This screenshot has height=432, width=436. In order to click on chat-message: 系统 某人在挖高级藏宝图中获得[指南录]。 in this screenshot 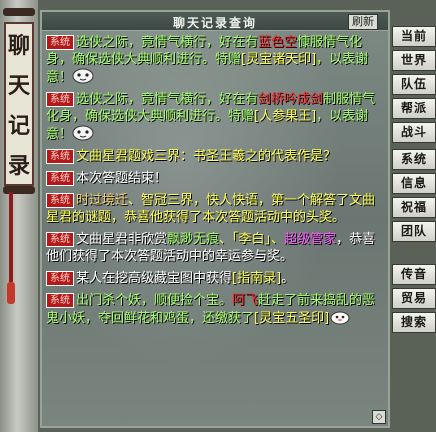, I will do `click(214, 278)`.